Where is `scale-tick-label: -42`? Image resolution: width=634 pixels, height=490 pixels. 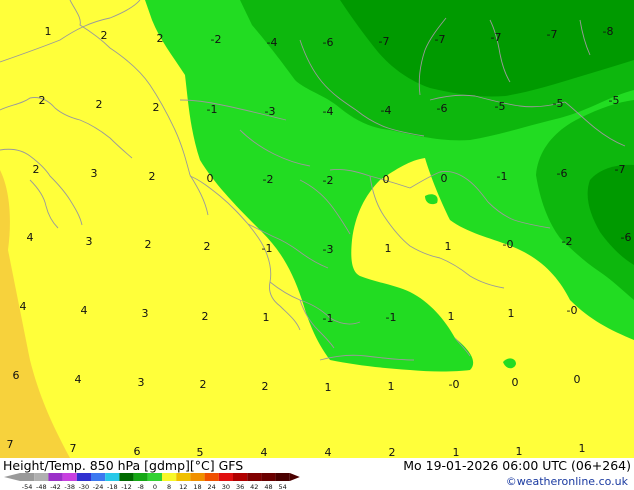 scale-tick-label: -42 is located at coordinates (55, 486).